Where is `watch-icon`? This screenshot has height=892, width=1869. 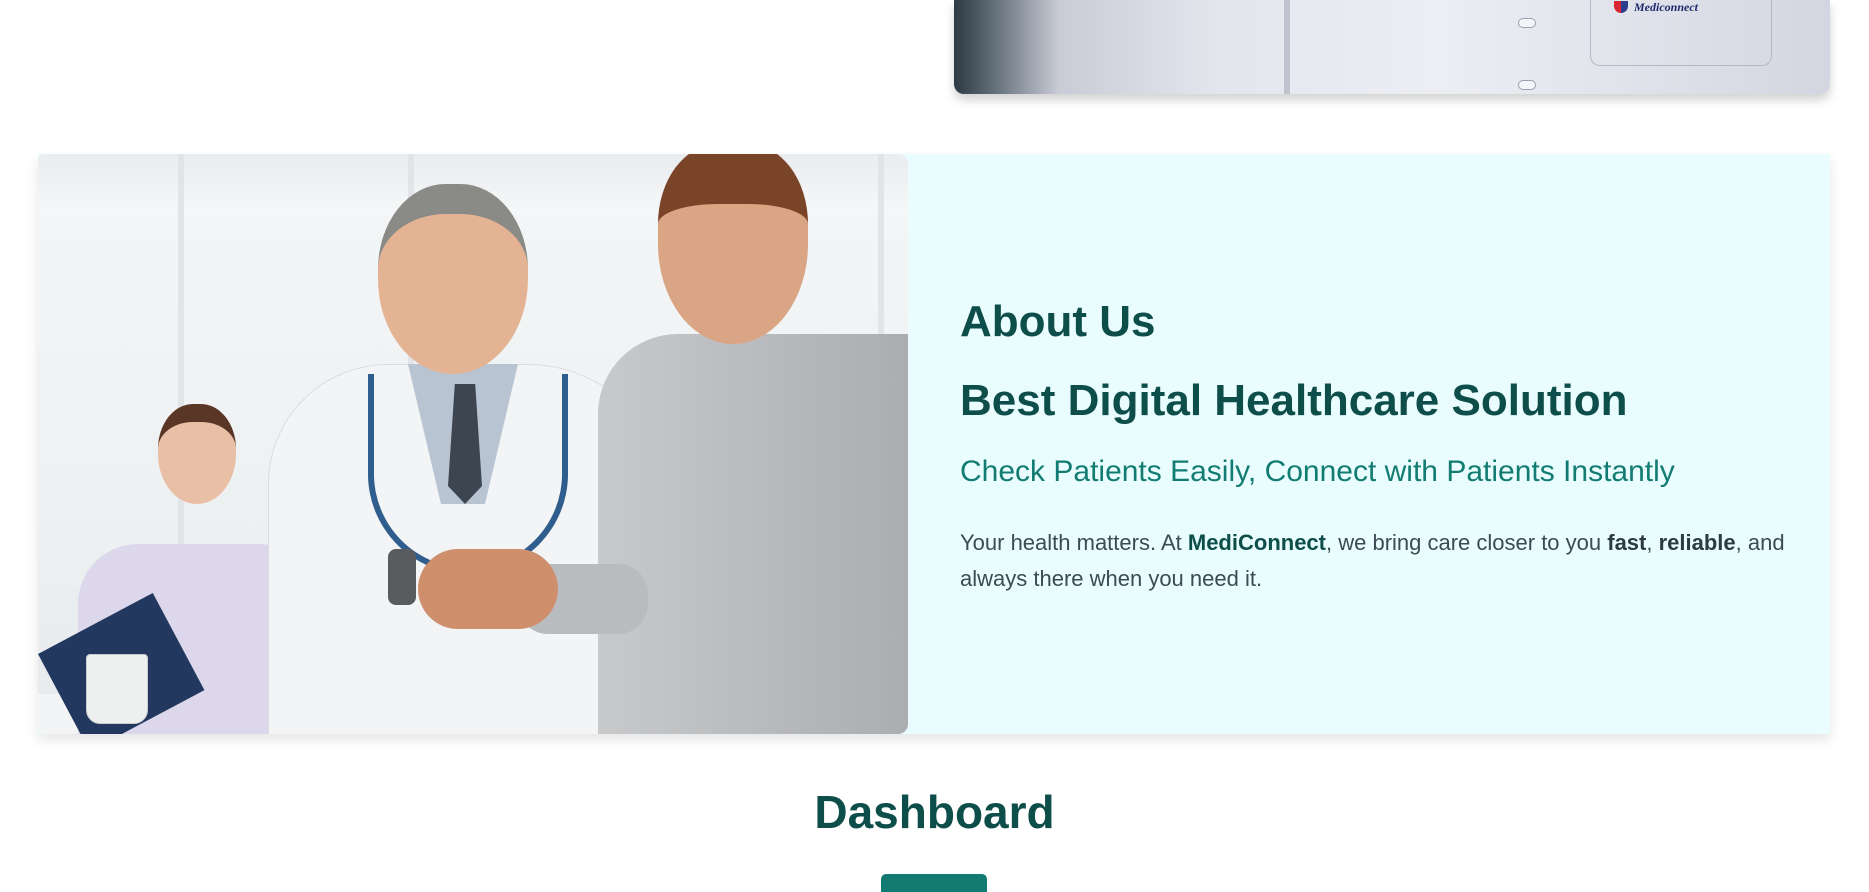
watch-icon is located at coordinates (402, 577).